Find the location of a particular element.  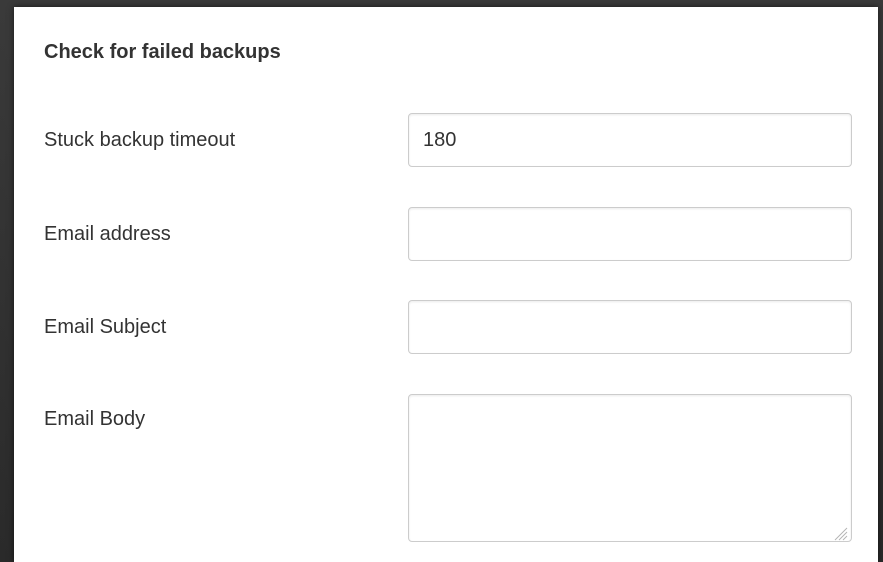

stuck-backup-timeout-label: Stuck backup timeout is located at coordinates (140, 140).